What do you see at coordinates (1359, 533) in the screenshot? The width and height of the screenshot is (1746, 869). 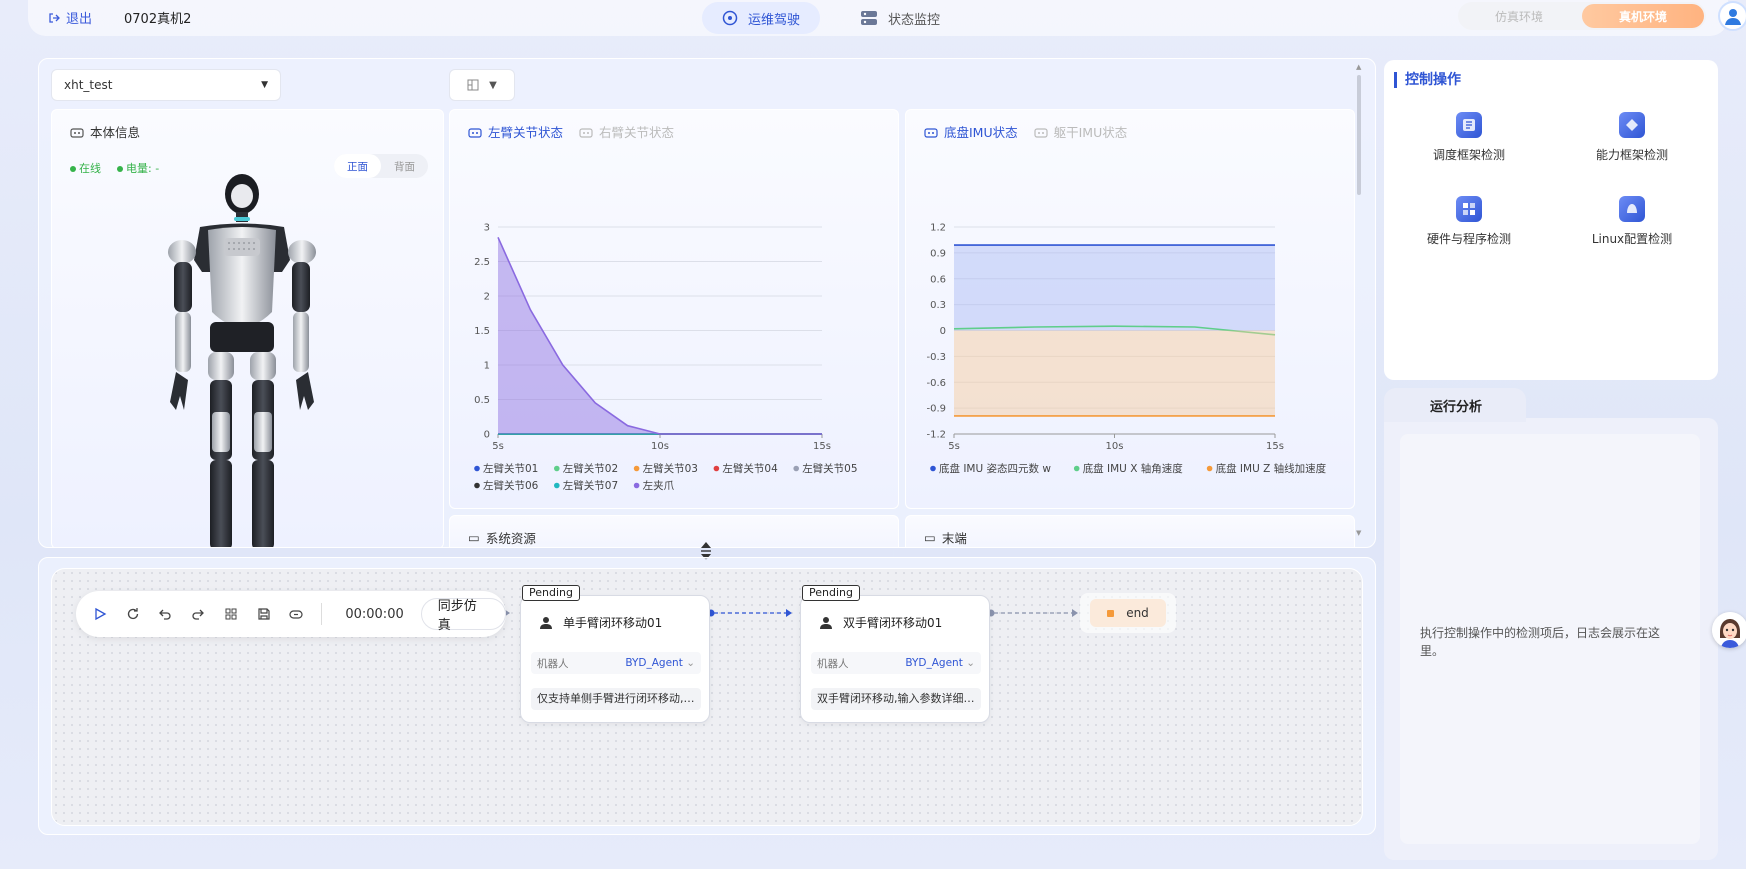 I see `scroll-down-icon: ▼` at bounding box center [1359, 533].